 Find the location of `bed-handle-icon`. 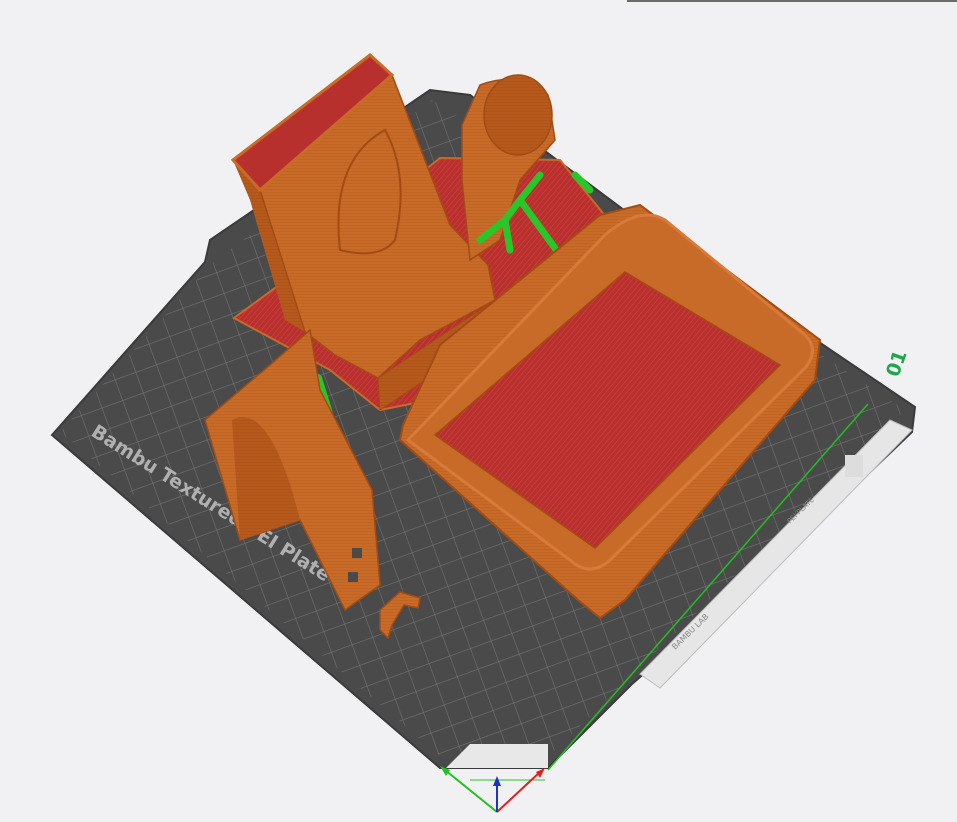

bed-handle-icon is located at coordinates (854, 466).